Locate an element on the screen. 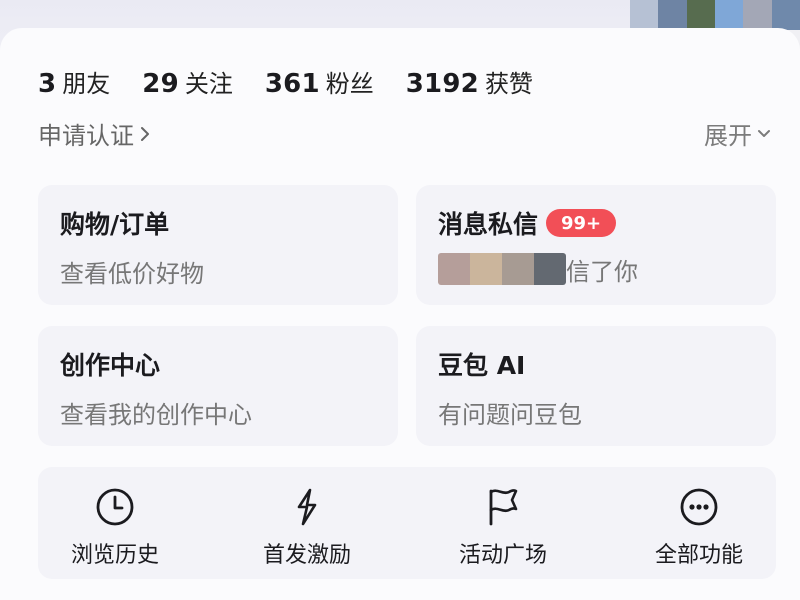  stat-likes: 3192 获赞 is located at coordinates (469, 81).